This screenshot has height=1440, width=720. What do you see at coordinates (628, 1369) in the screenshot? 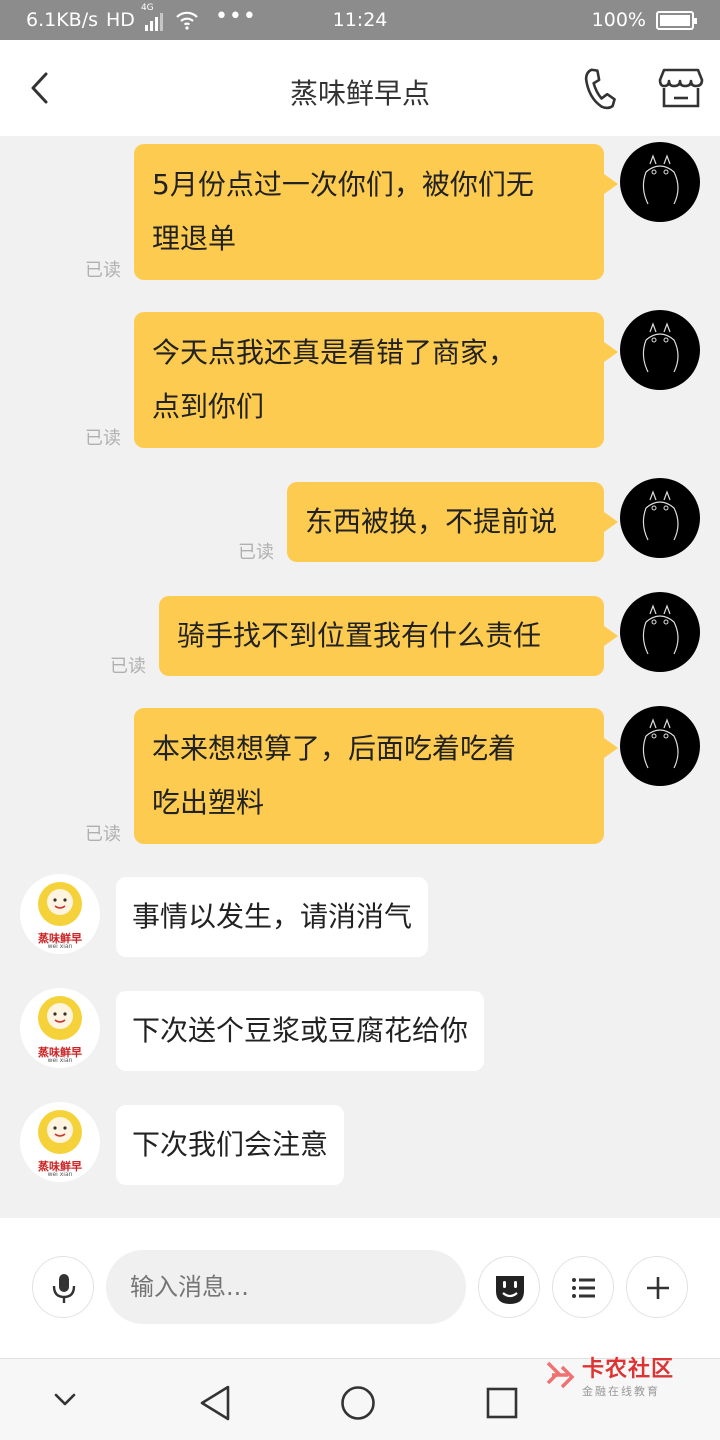
I see `watermark-title: 卡农社区` at bounding box center [628, 1369].